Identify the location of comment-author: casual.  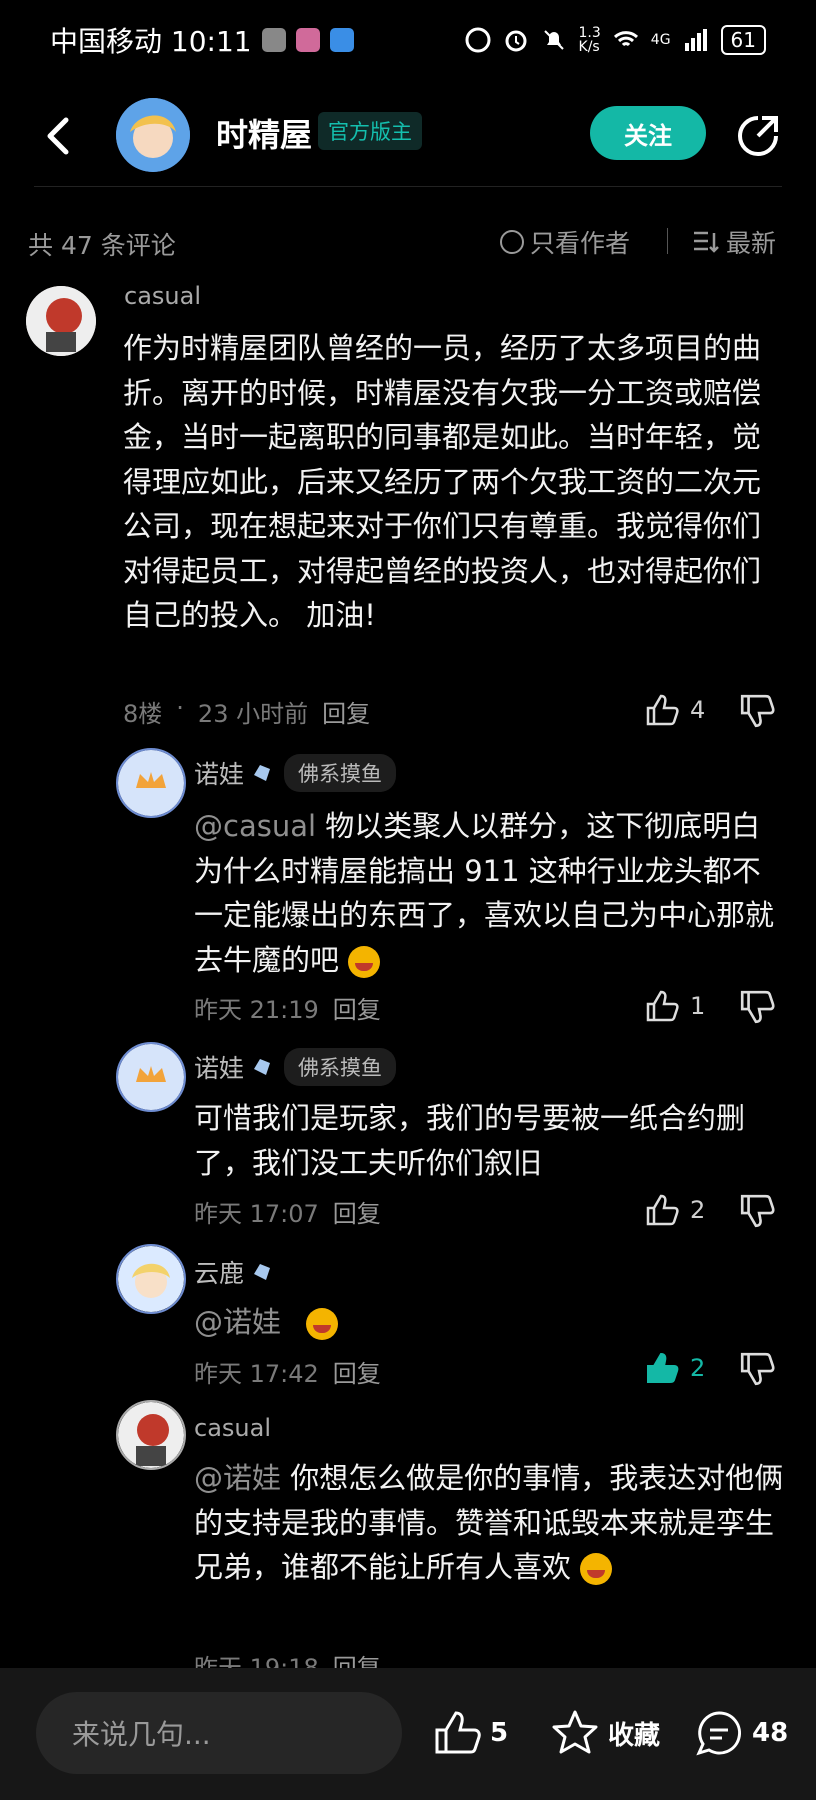
(162, 296).